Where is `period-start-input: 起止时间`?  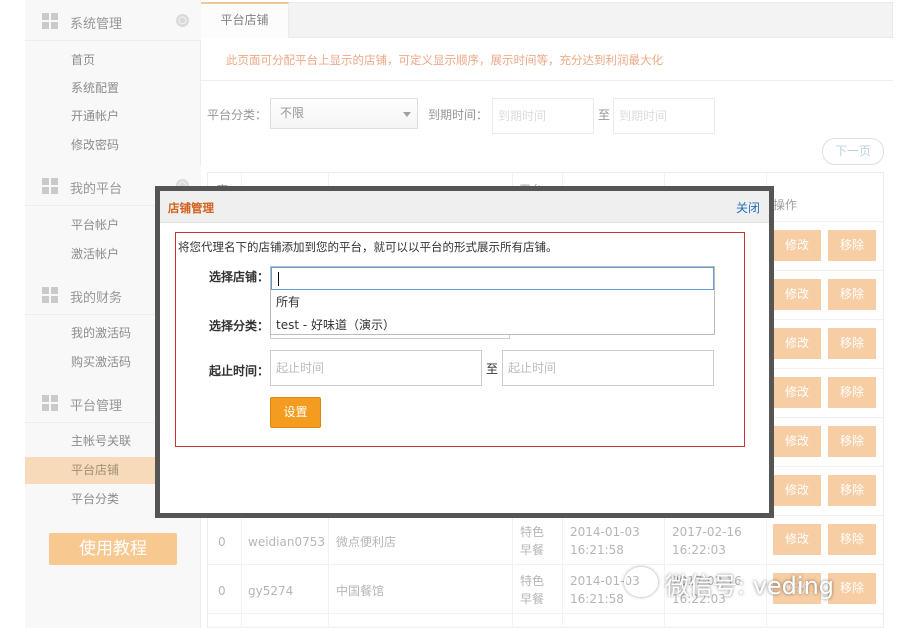
period-start-input: 起止时间 is located at coordinates (376, 368).